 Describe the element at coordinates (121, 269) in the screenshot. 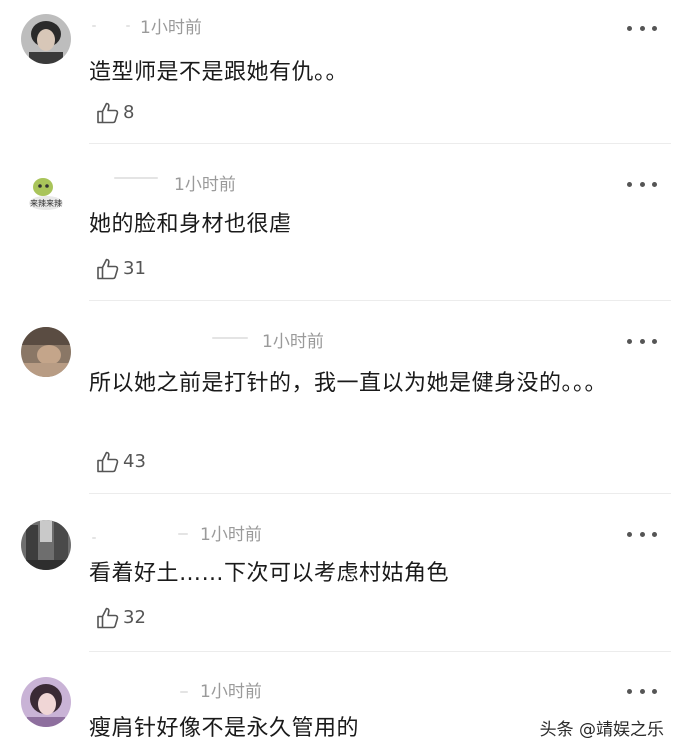

I see `like-button: 31` at that location.